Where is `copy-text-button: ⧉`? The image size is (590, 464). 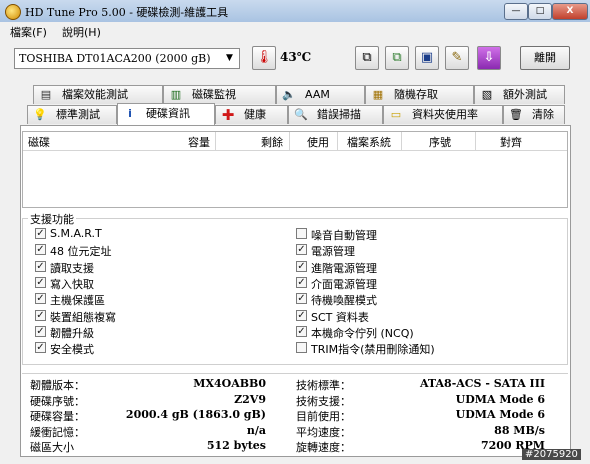
copy-text-button: ⧉ is located at coordinates (367, 58).